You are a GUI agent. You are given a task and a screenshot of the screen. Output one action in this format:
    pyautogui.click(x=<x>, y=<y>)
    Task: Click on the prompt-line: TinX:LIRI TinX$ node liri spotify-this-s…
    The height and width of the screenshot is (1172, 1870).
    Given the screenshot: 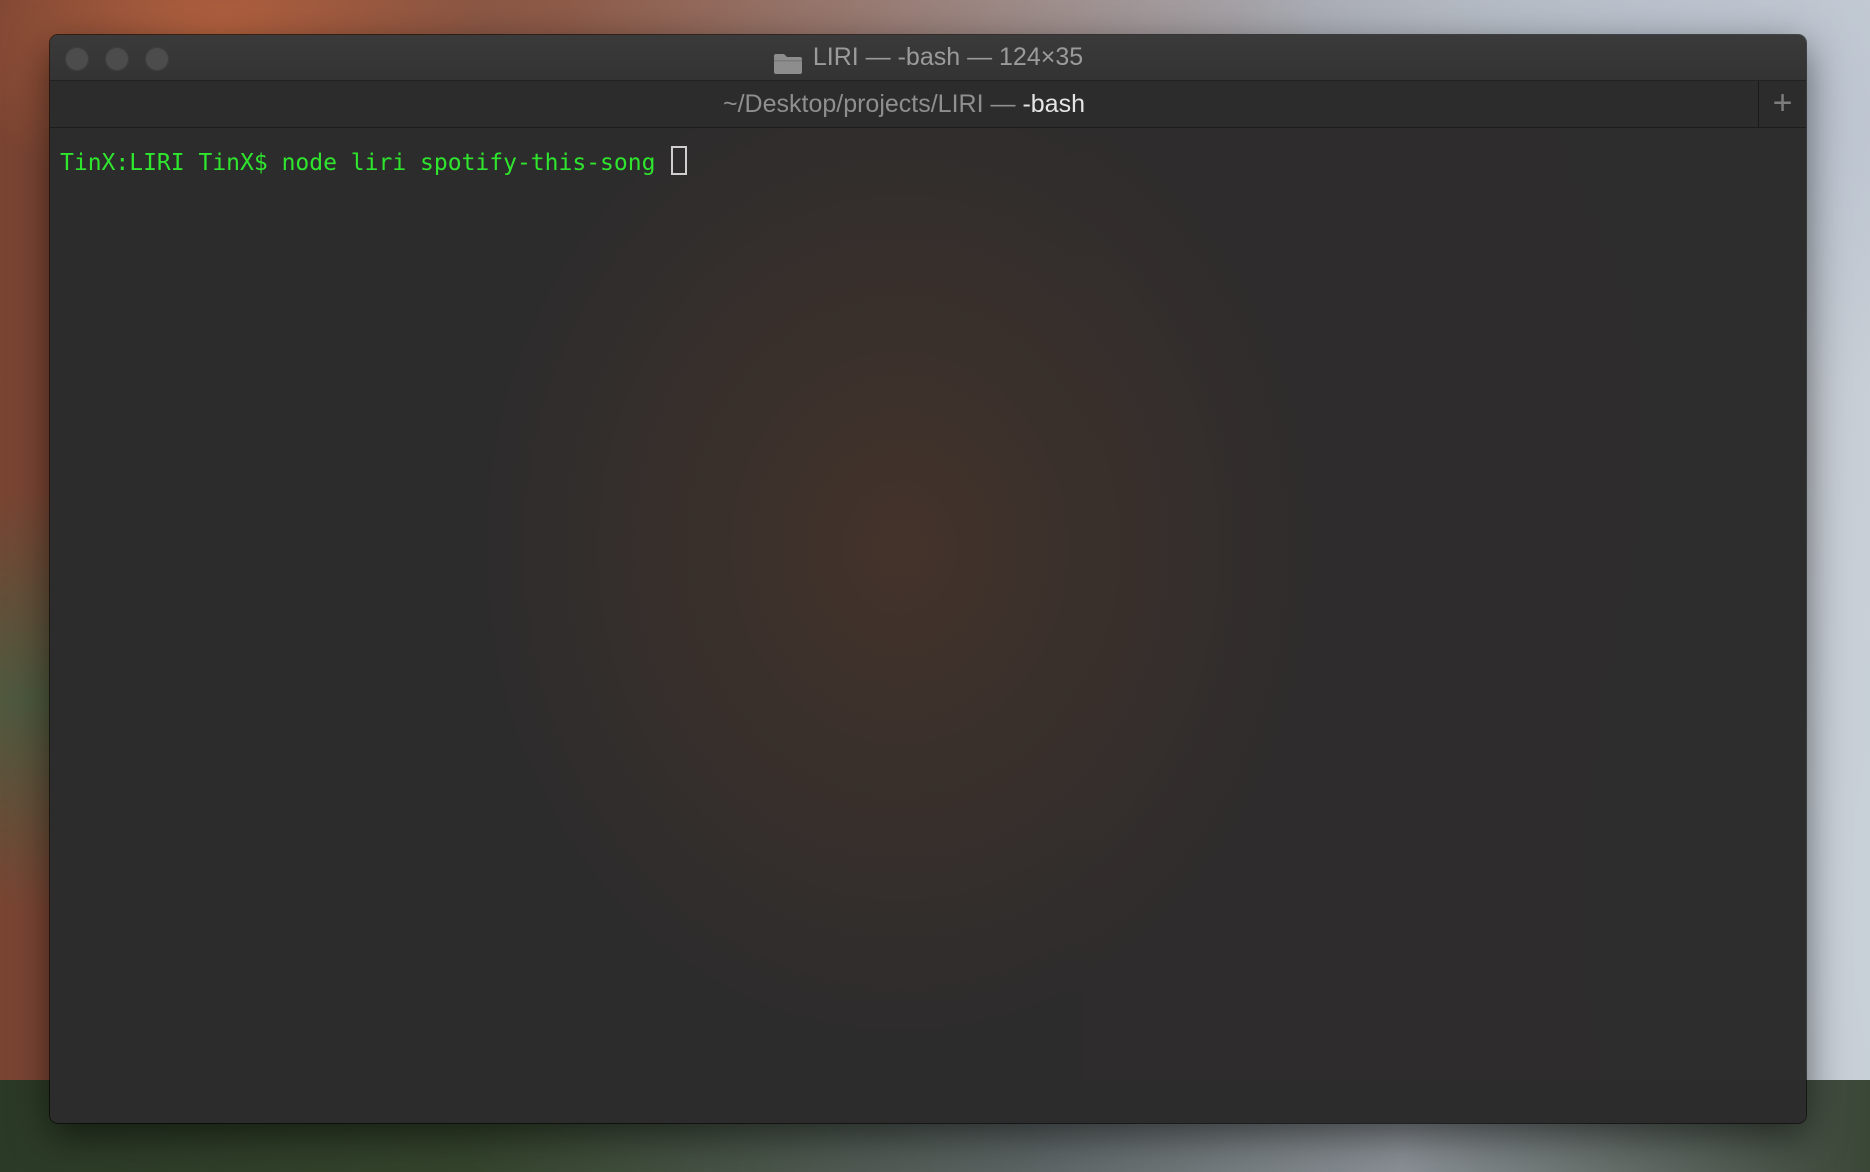 What is the action you would take?
    pyautogui.click(x=374, y=162)
    